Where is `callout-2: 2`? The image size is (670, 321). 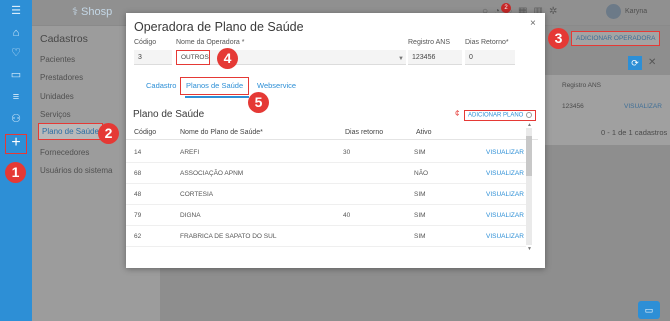 callout-2: 2 is located at coordinates (108, 133).